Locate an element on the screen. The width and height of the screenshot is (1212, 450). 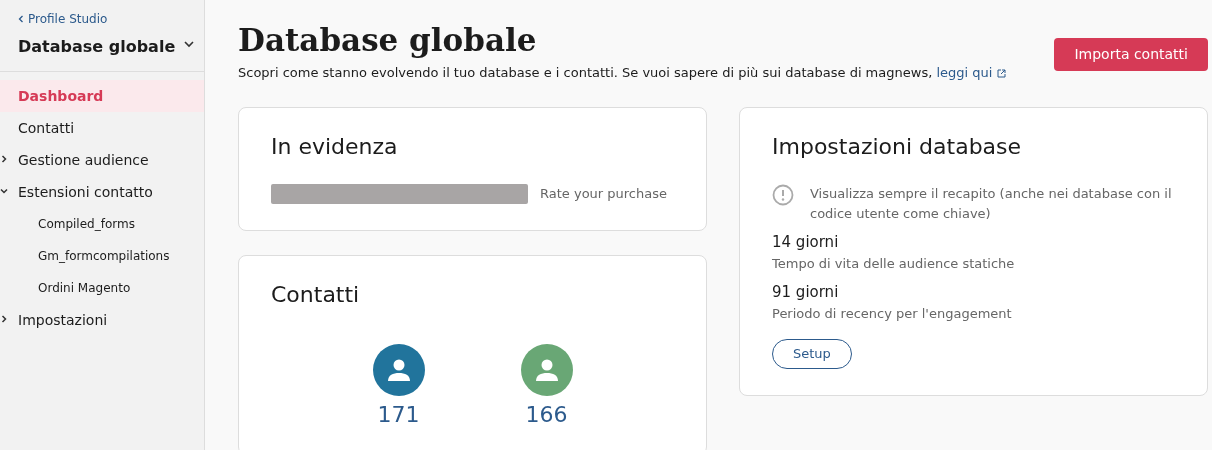
setting-value: 14 giorni is located at coordinates (806, 243).